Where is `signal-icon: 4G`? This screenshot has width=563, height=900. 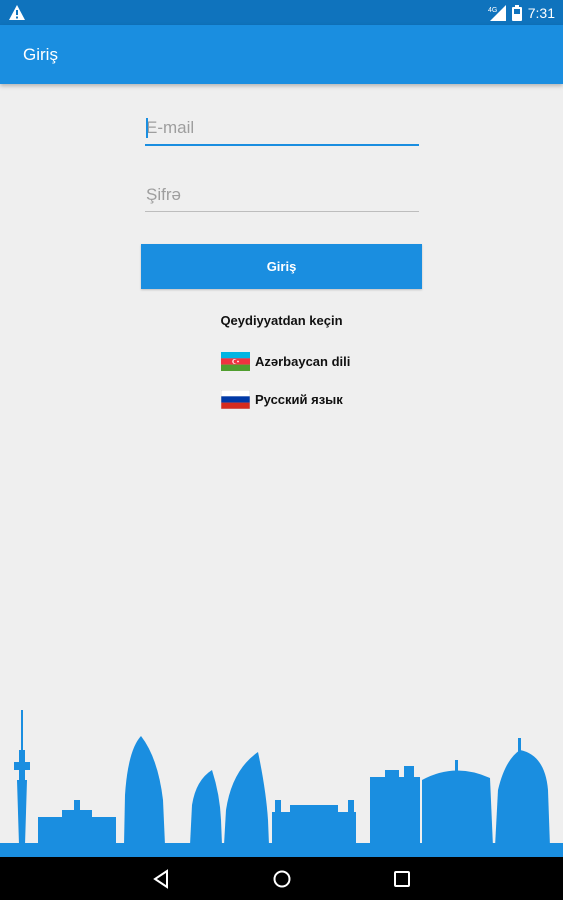 signal-icon: 4G is located at coordinates (497, 12).